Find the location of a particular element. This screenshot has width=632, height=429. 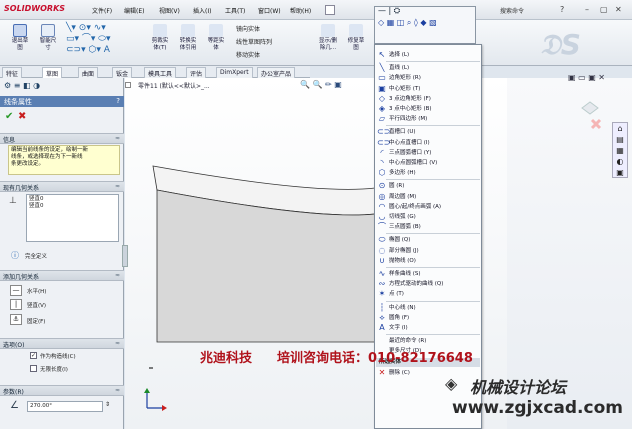

info-section-header: 信息 ≈ is located at coordinates (62, 138).